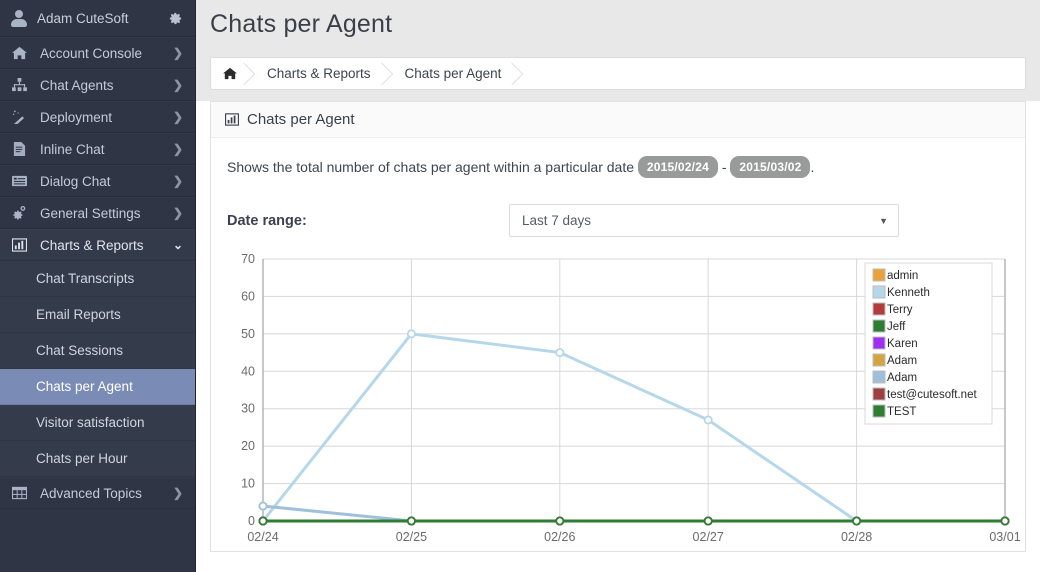  Describe the element at coordinates (411, 537) in the screenshot. I see `x-axis-tick: 02/25` at that location.